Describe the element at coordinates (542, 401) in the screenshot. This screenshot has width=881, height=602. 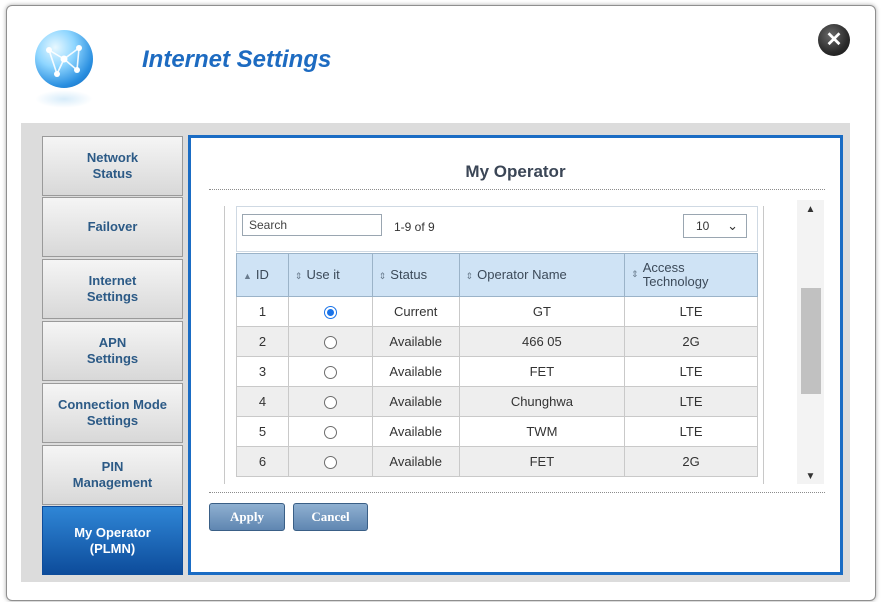
I see `cell-operator: Chunghwa` at that location.